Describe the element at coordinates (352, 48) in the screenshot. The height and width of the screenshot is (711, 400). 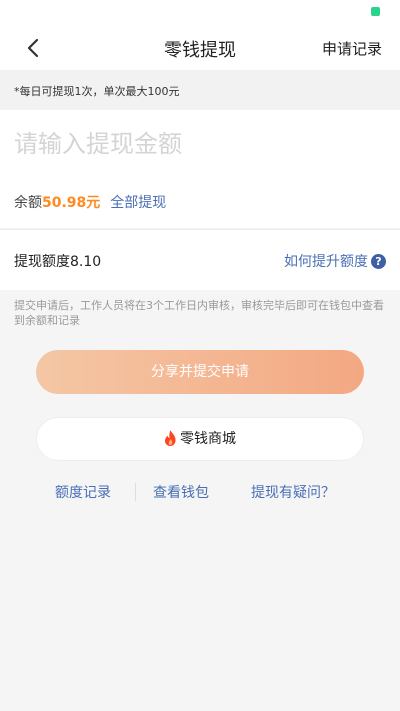
I see `apply-records-link: 申请记录` at that location.